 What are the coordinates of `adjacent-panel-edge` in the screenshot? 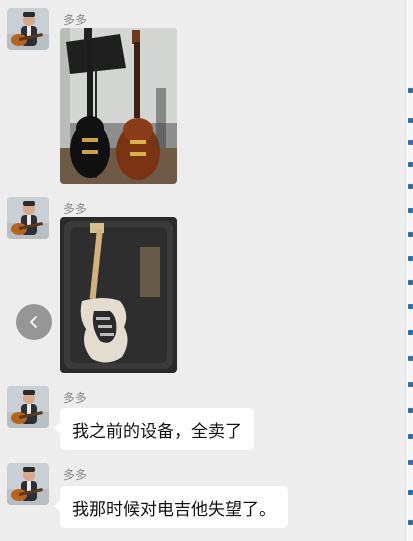 It's located at (409, 270).